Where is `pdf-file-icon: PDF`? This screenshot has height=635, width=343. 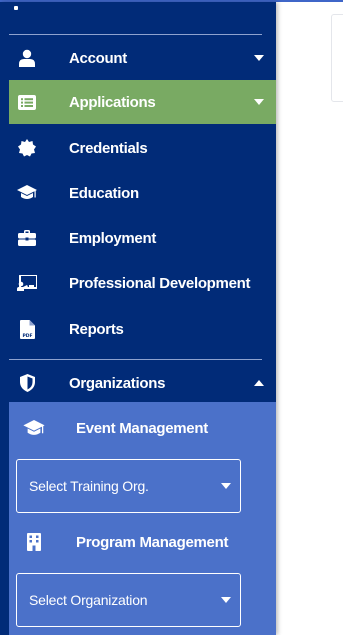
pdf-file-icon: PDF is located at coordinates (27, 329).